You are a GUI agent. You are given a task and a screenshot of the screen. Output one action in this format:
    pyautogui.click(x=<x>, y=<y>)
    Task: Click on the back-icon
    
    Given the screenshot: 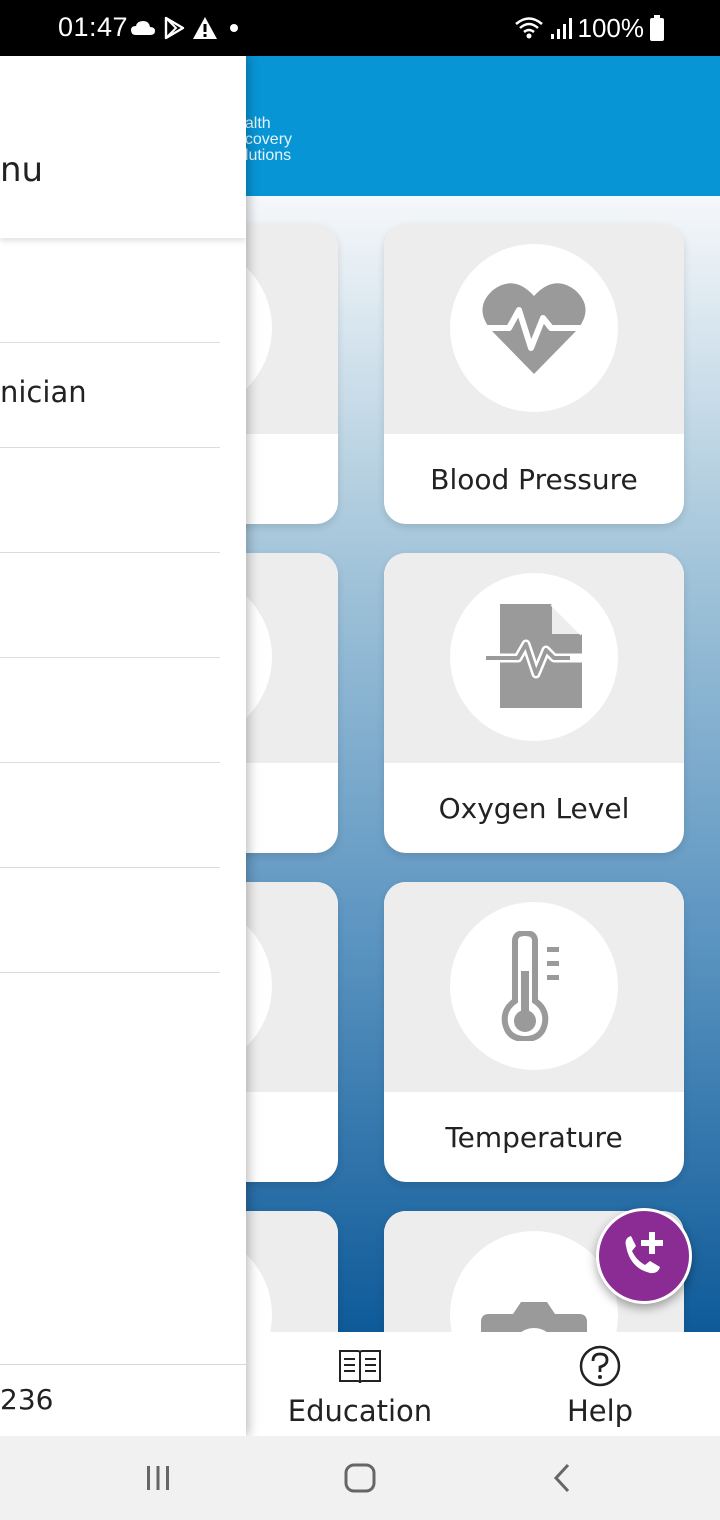 What is the action you would take?
    pyautogui.click(x=561, y=1478)
    